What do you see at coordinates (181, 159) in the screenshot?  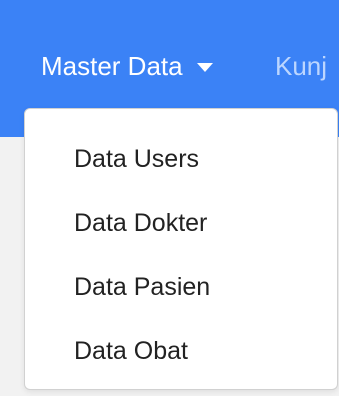 I see `dropdown-item-data-users: Data Users` at bounding box center [181, 159].